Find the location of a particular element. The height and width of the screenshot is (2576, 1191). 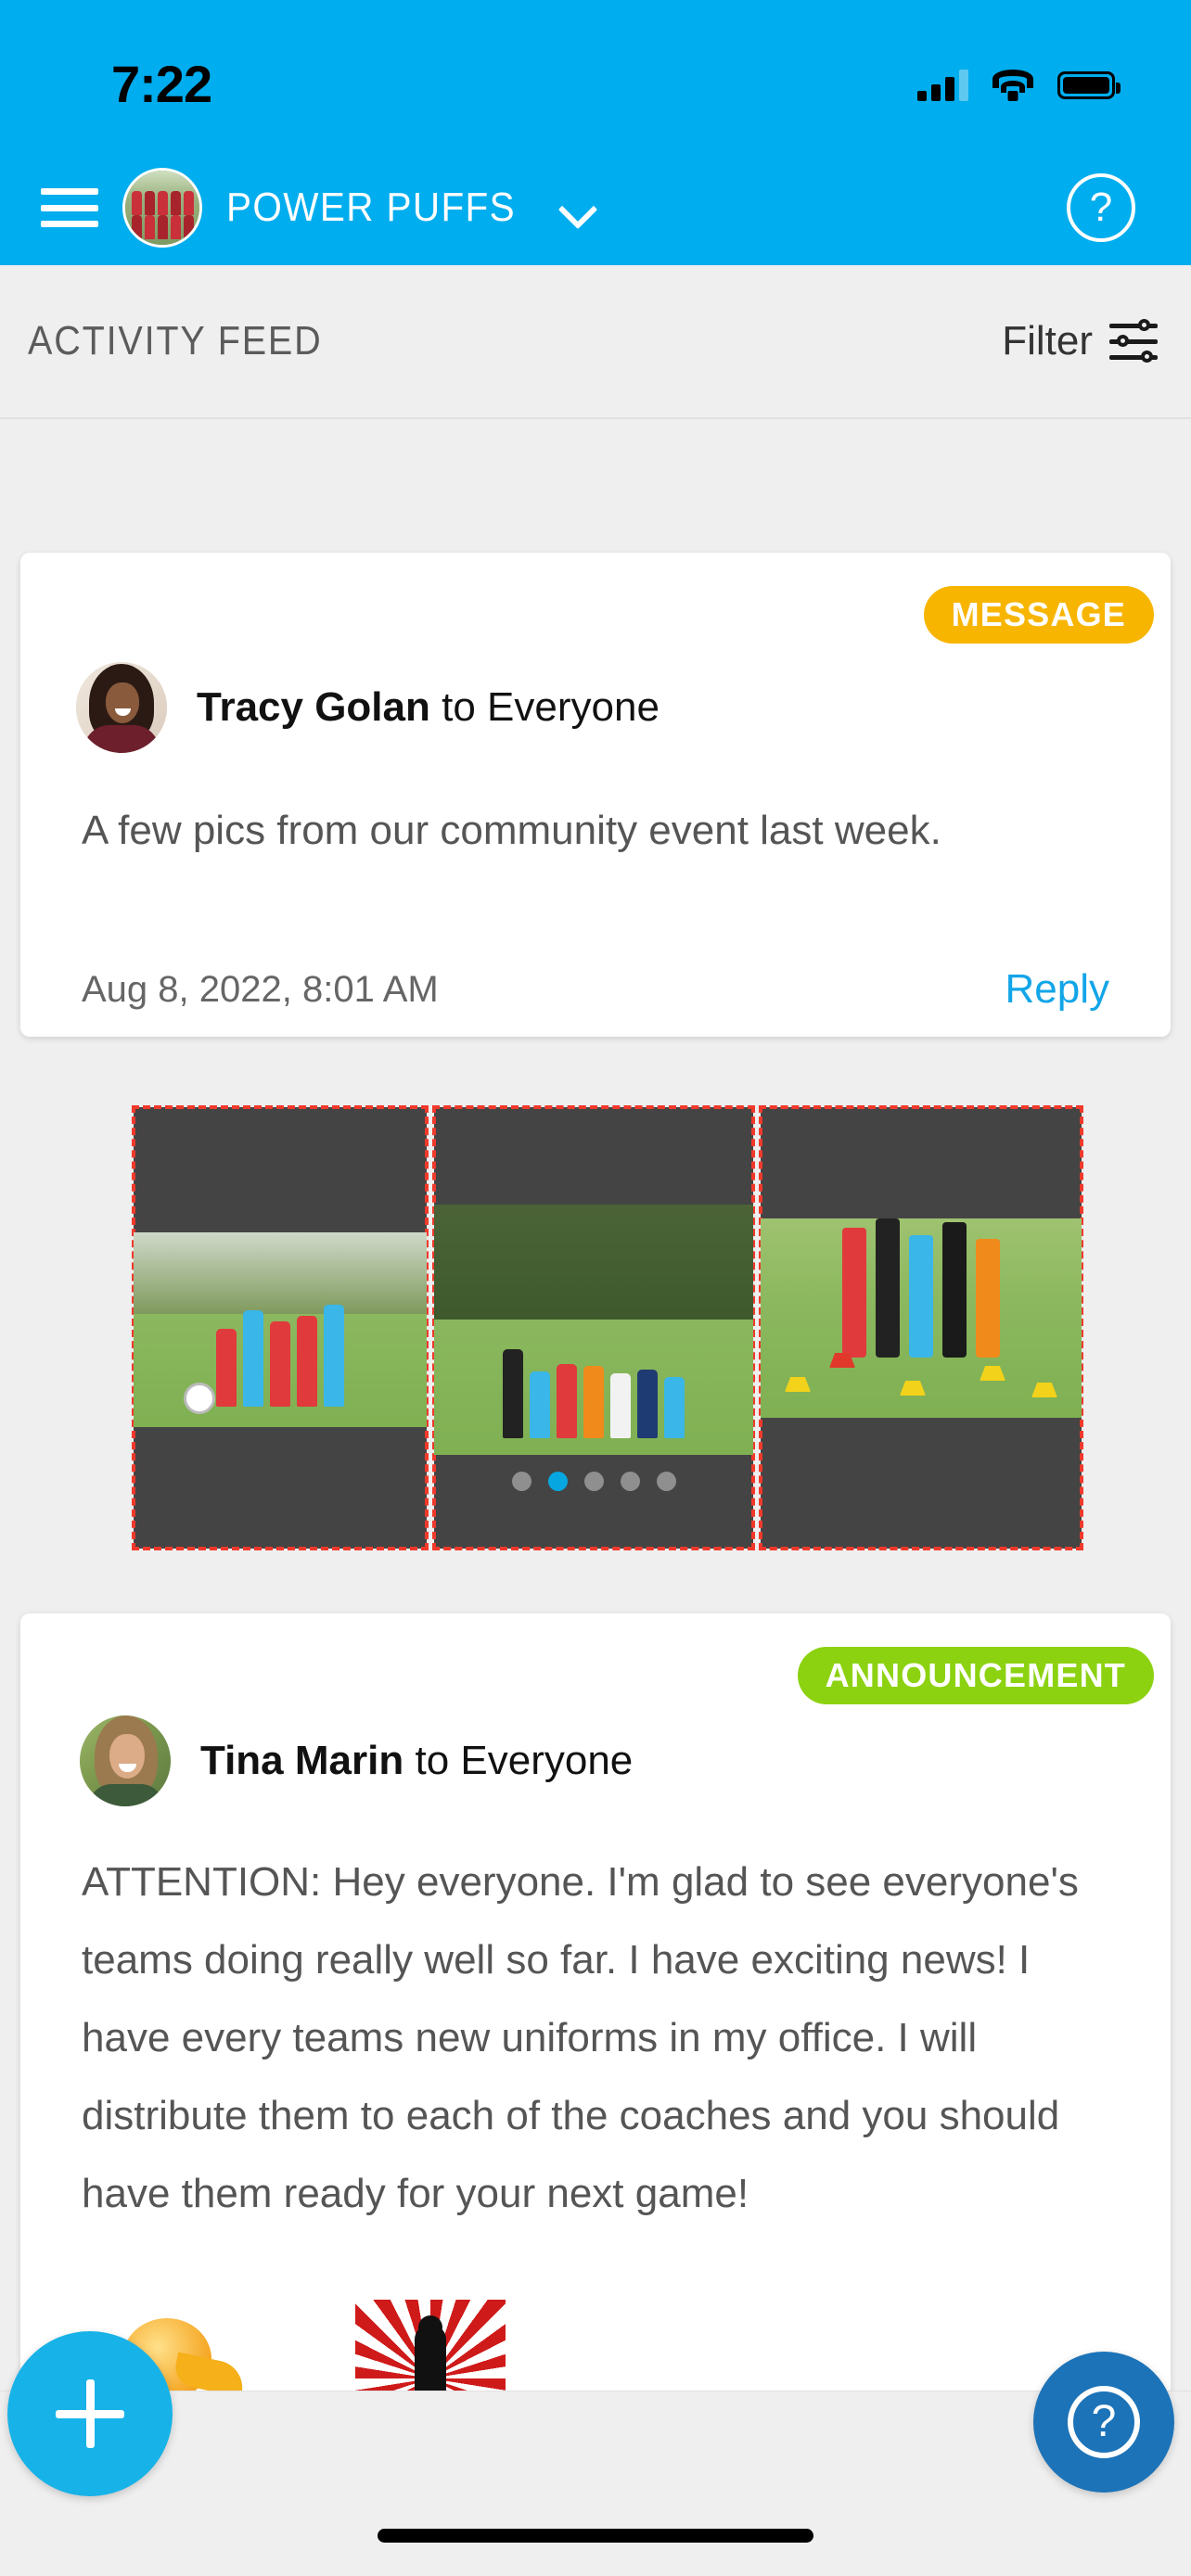

tune-sliders-icon is located at coordinates (1133, 341).